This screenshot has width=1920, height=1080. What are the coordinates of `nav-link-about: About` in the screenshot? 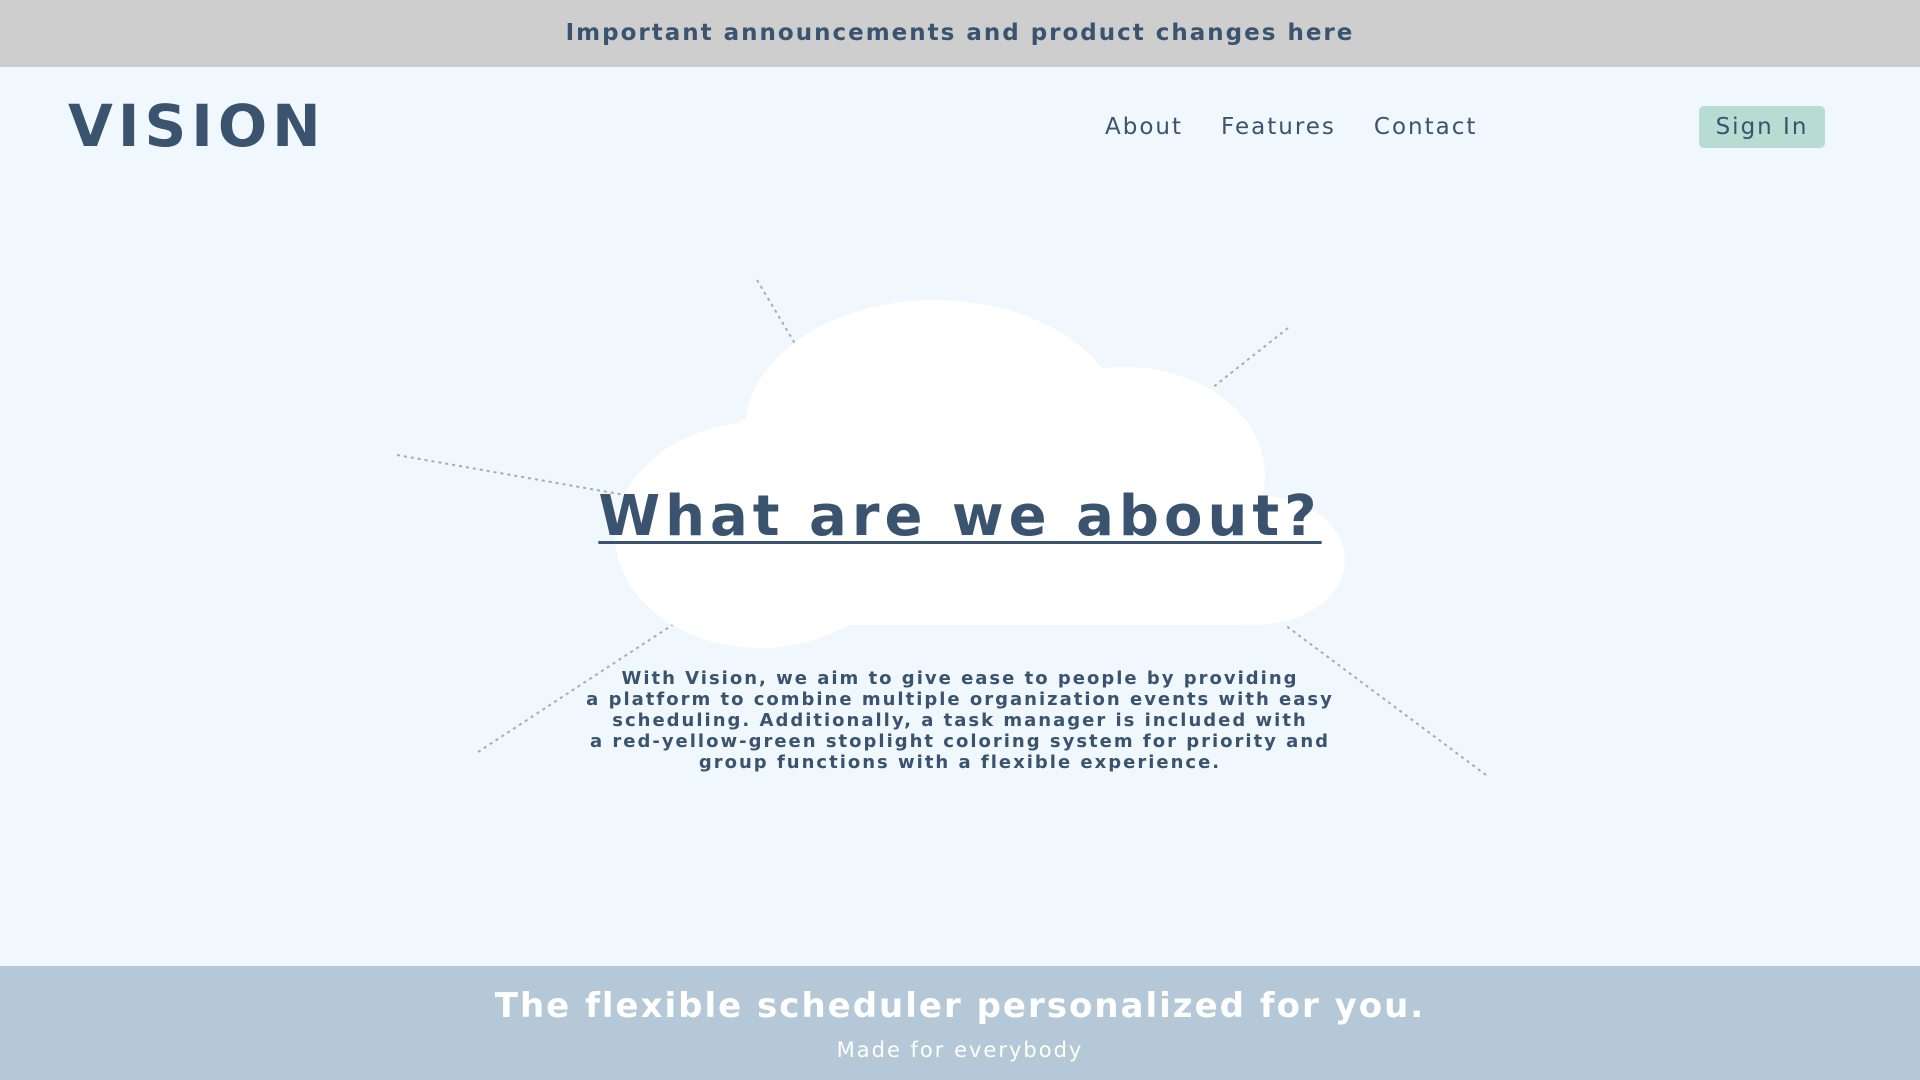 It's located at (1144, 127).